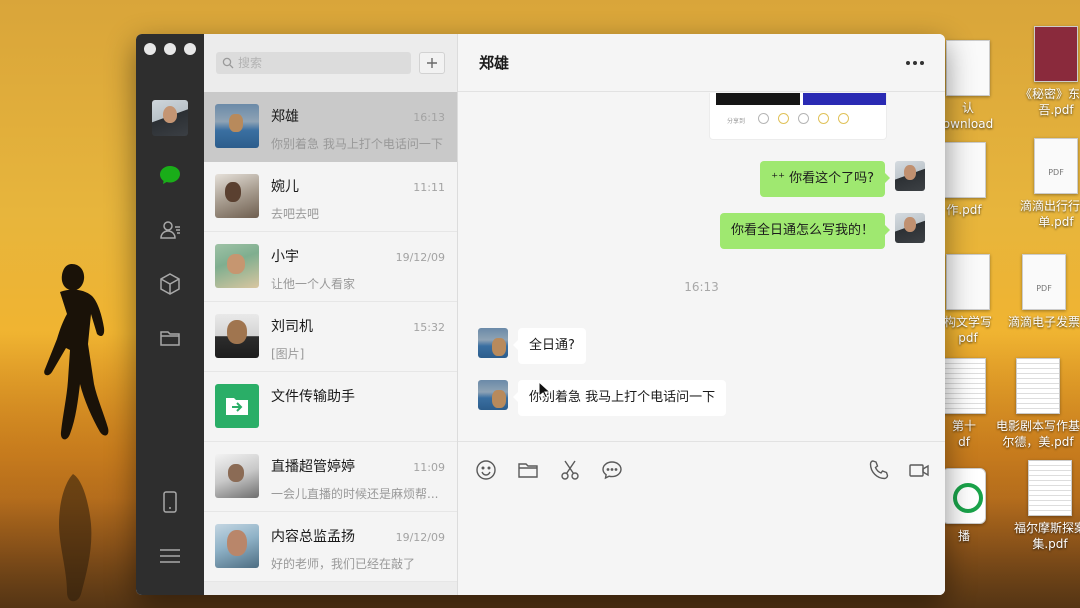 The image size is (1080, 608). Describe the element at coordinates (1045, 184) in the screenshot. I see `desktop-file-icon: PDF 滴滴出行行程 单.pdf` at that location.